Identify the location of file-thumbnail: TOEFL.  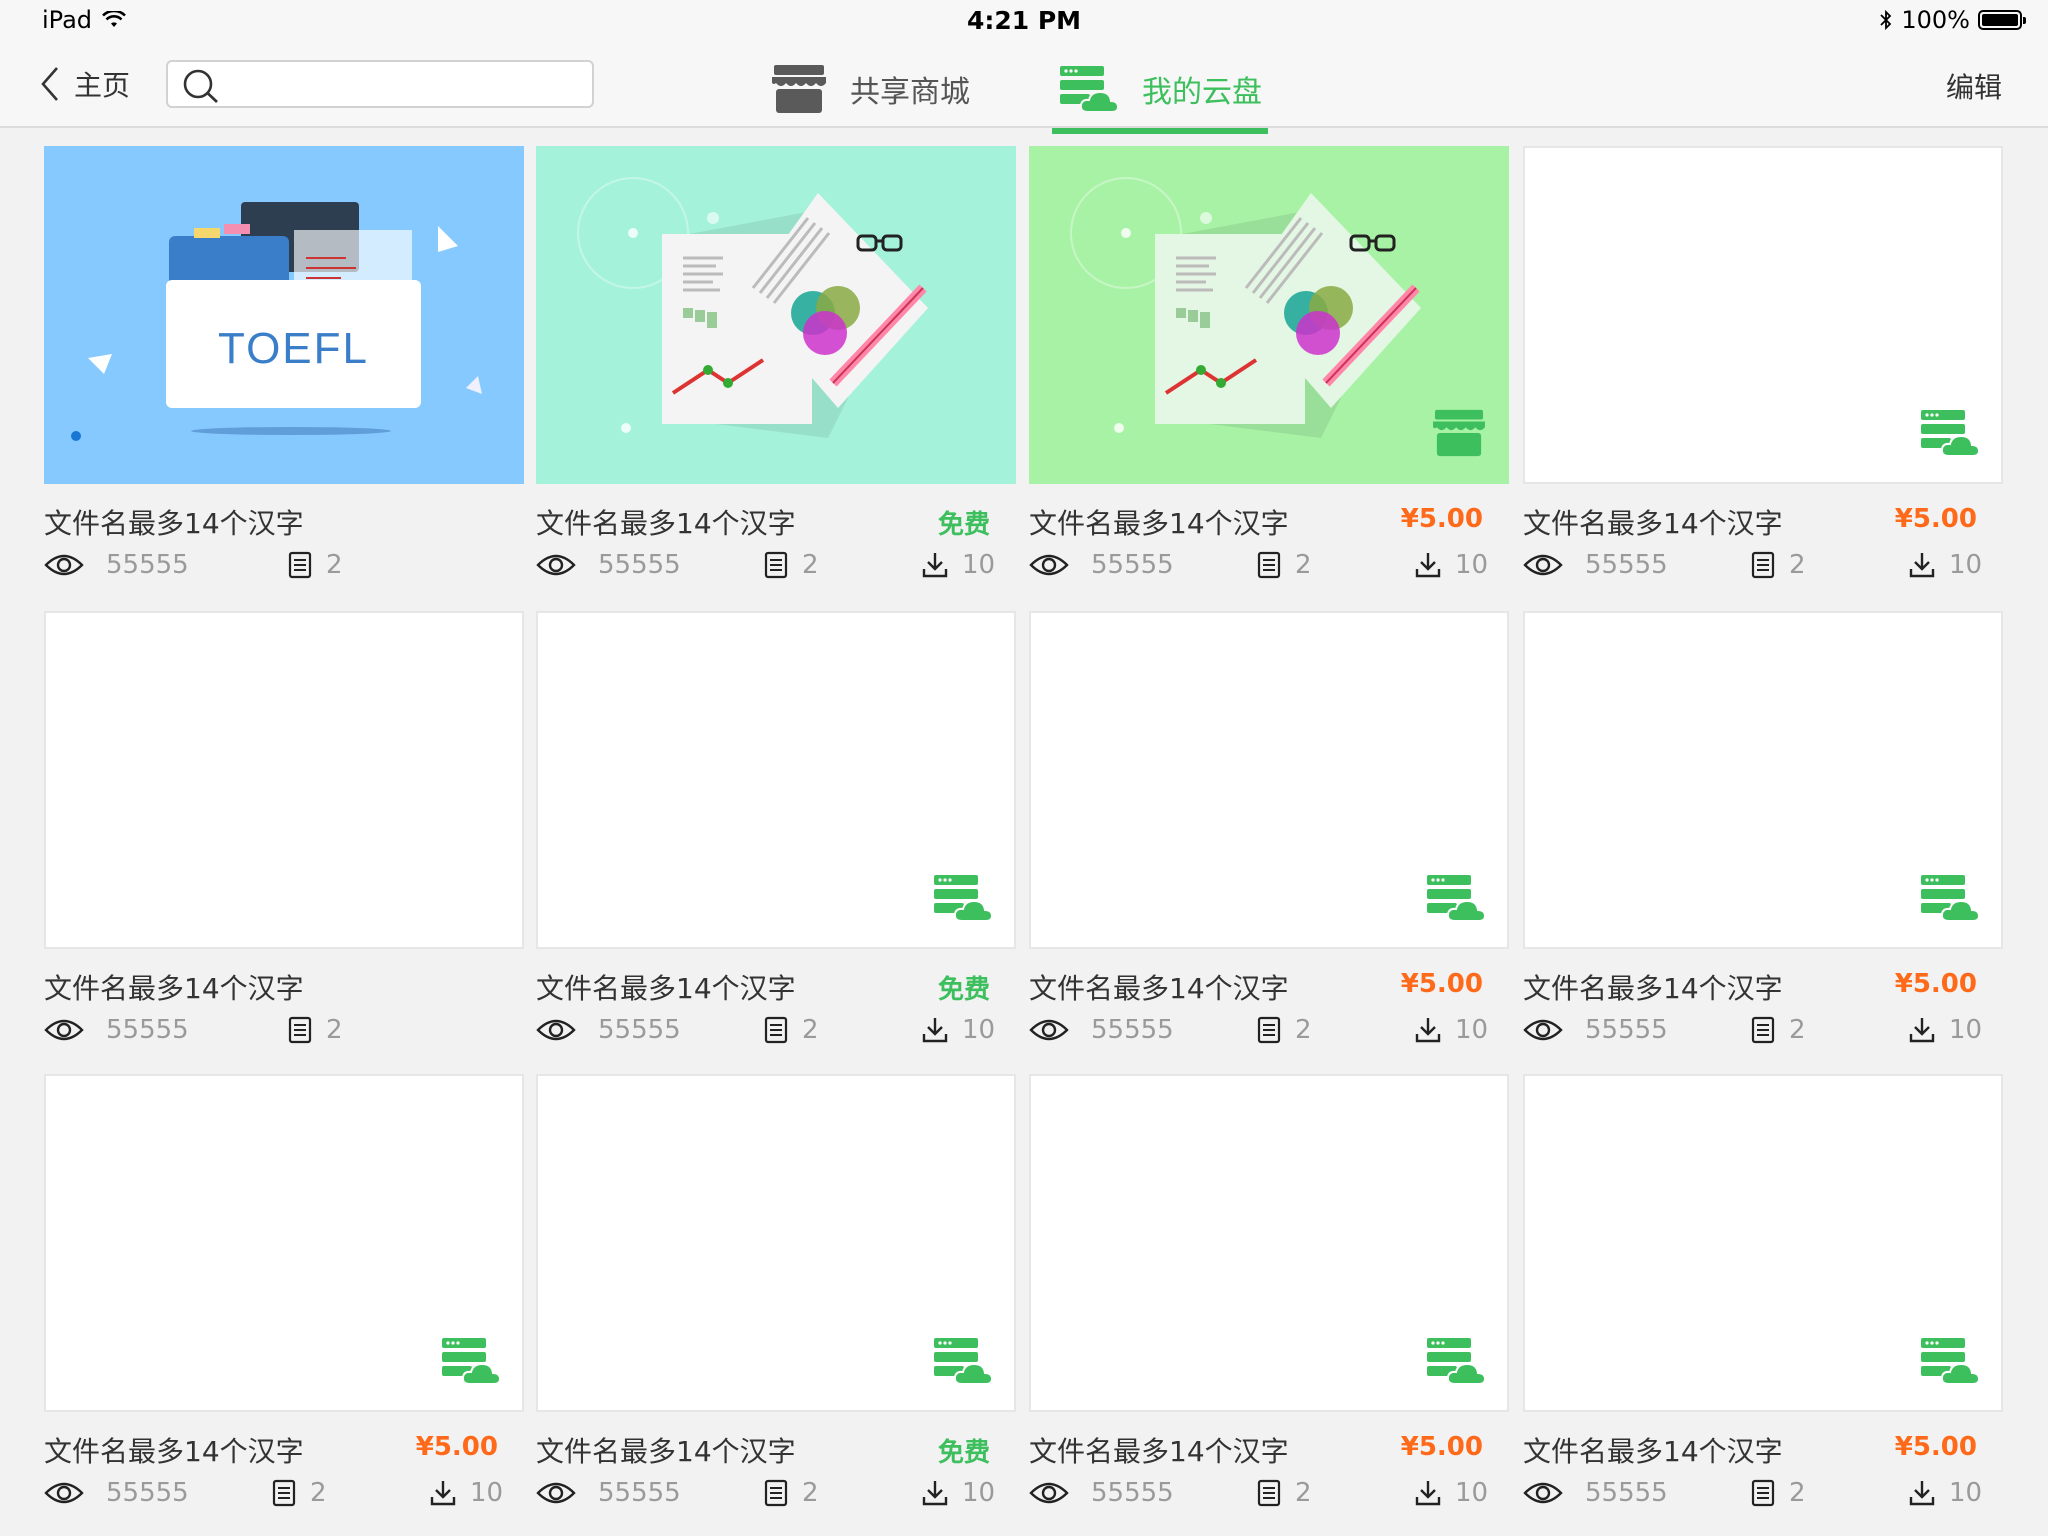
(284, 315).